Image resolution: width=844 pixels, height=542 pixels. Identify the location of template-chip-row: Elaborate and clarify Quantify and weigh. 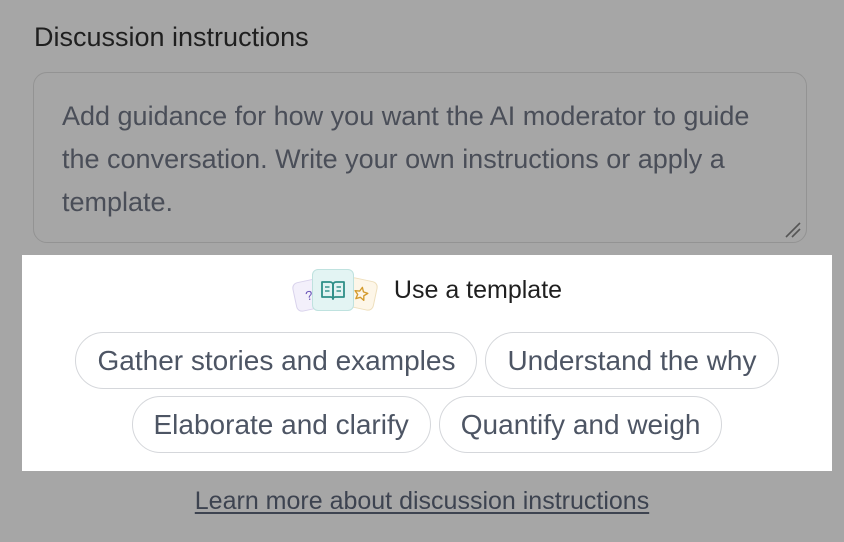
(427, 424).